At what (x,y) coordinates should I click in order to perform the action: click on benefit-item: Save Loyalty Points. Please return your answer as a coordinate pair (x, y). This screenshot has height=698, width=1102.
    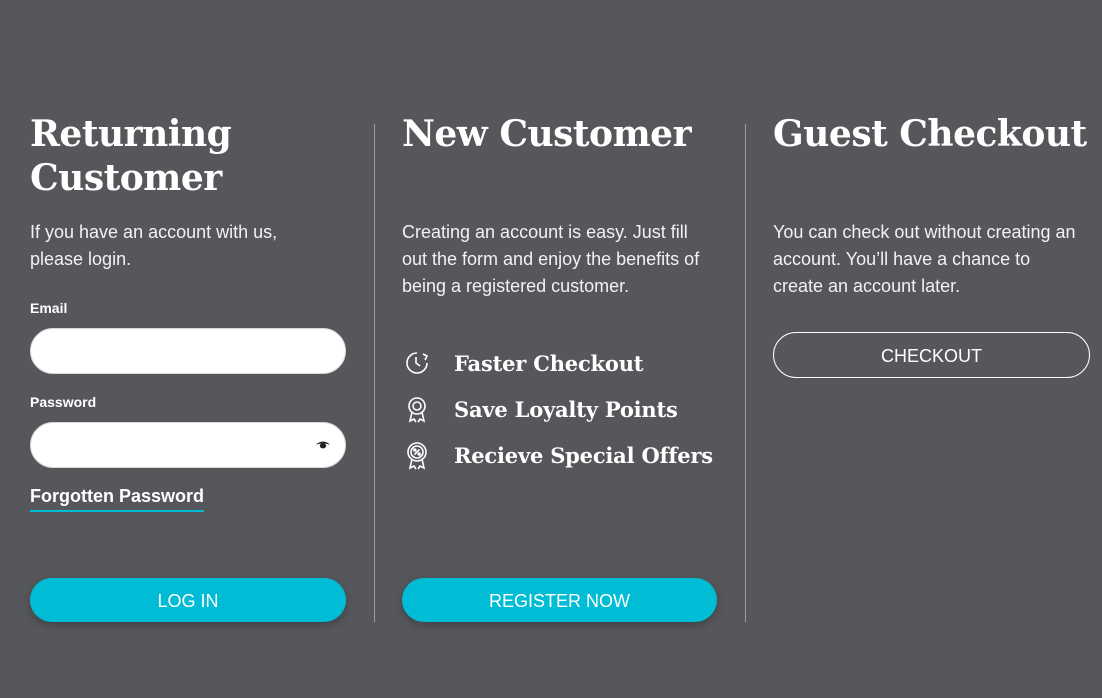
    Looking at the image, I should click on (557, 409).